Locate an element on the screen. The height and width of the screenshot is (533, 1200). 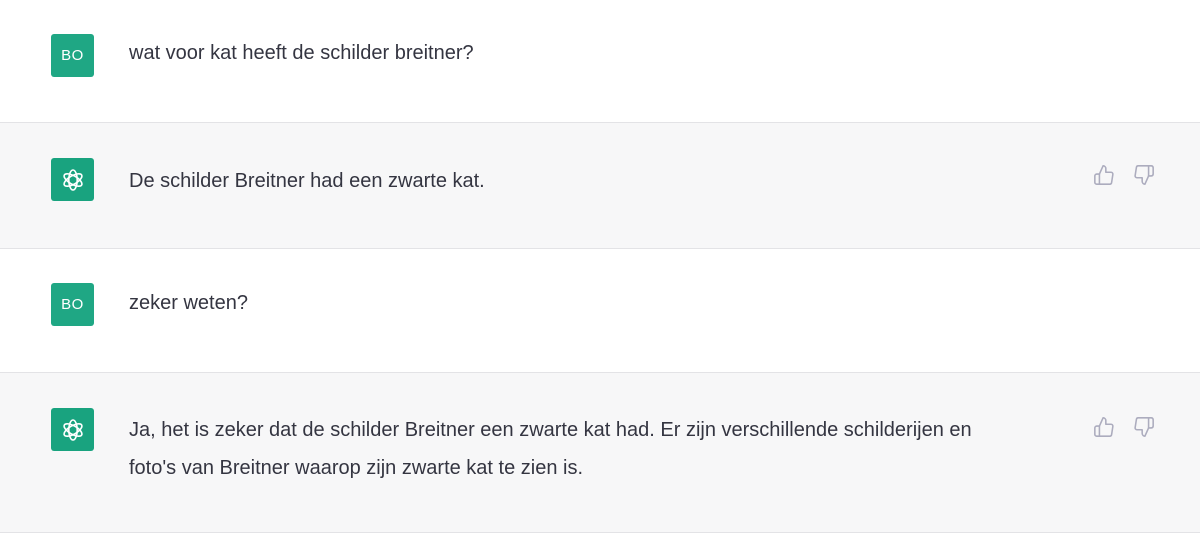
message-text: wat voor kat heeft de schilder breitner? is located at coordinates (301, 53).